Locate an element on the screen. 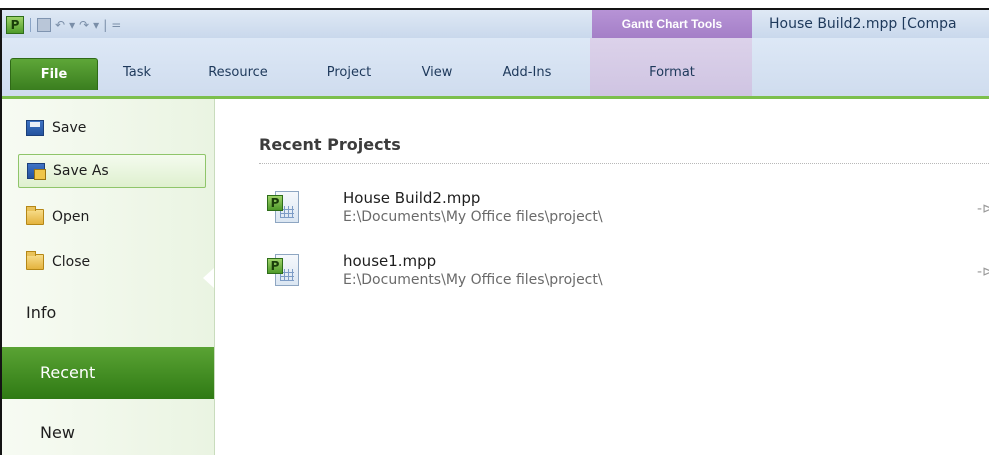 This screenshot has height=459, width=989. recent-file-name: house1.mpp is located at coordinates (390, 261).